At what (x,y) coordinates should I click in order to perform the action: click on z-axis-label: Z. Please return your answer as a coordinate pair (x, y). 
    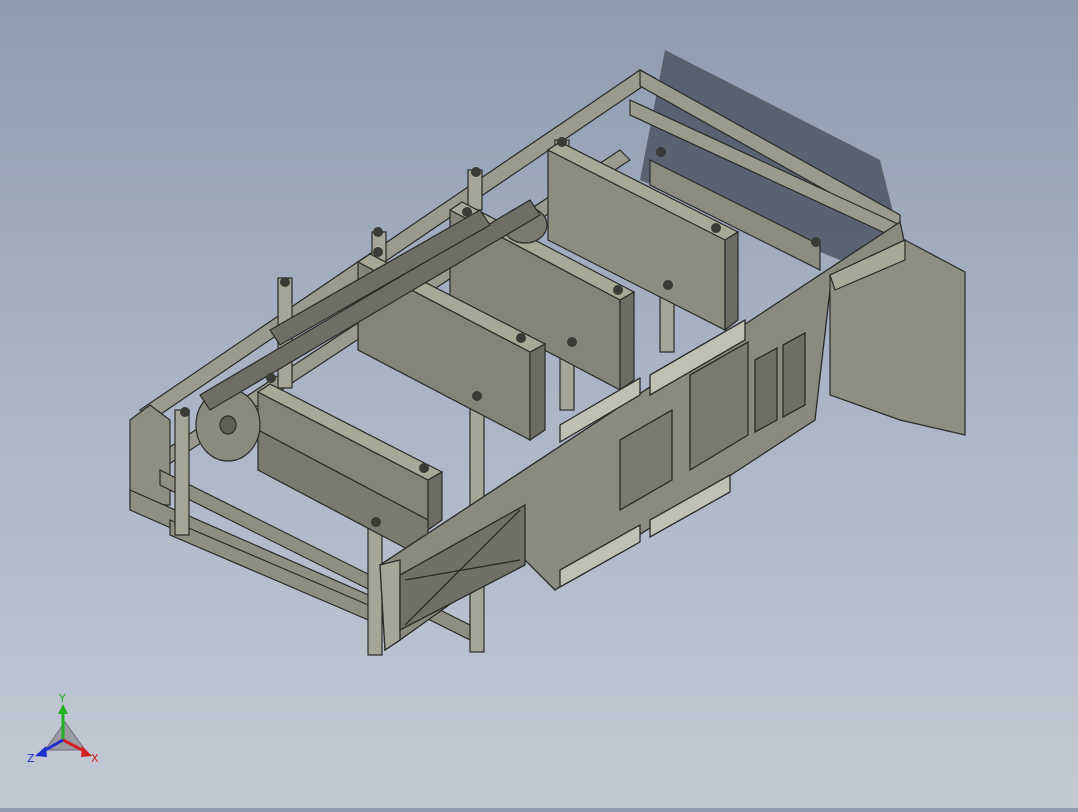
    Looking at the image, I should click on (31, 758).